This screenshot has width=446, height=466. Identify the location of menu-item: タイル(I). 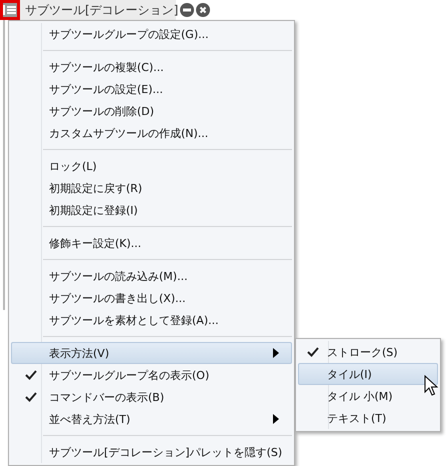
(368, 374).